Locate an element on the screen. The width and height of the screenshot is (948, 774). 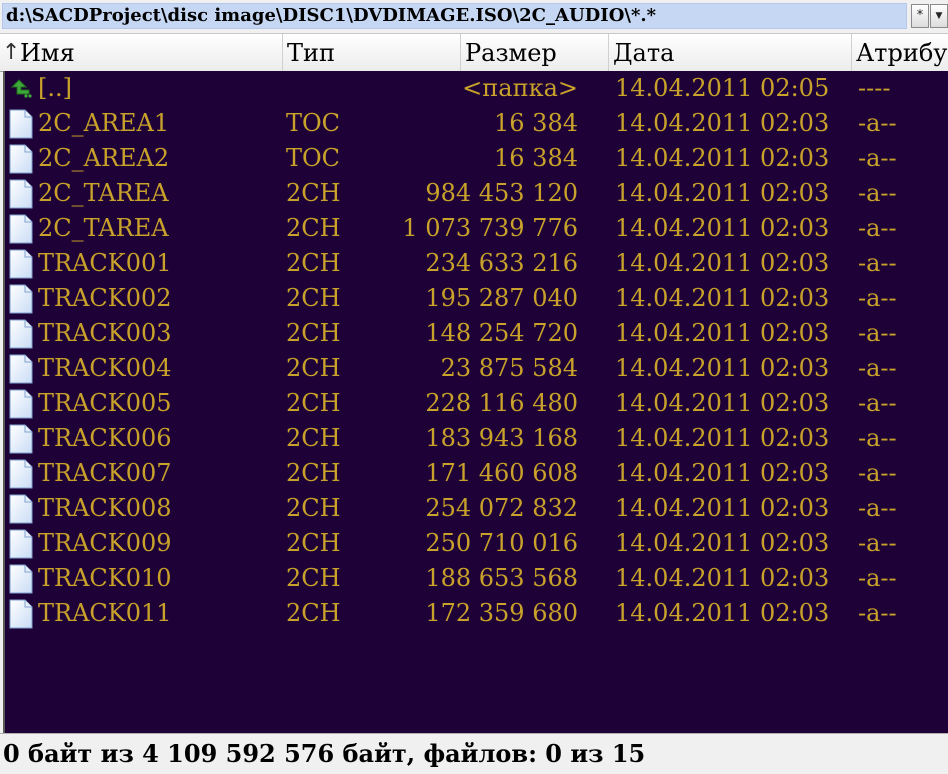
file-name: TRACK007 is located at coordinates (105, 473).